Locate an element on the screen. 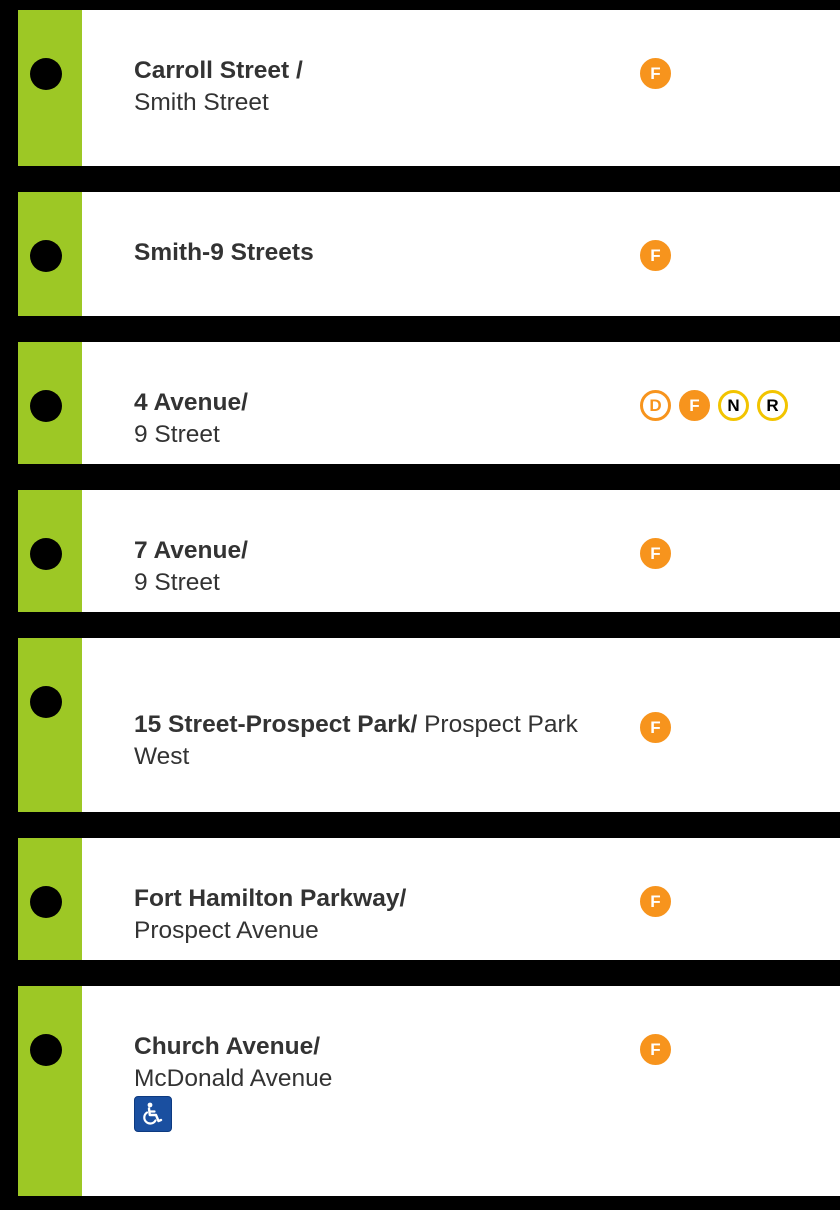  station-name-secondary: McDonald Avenue is located at coordinates (233, 1078).